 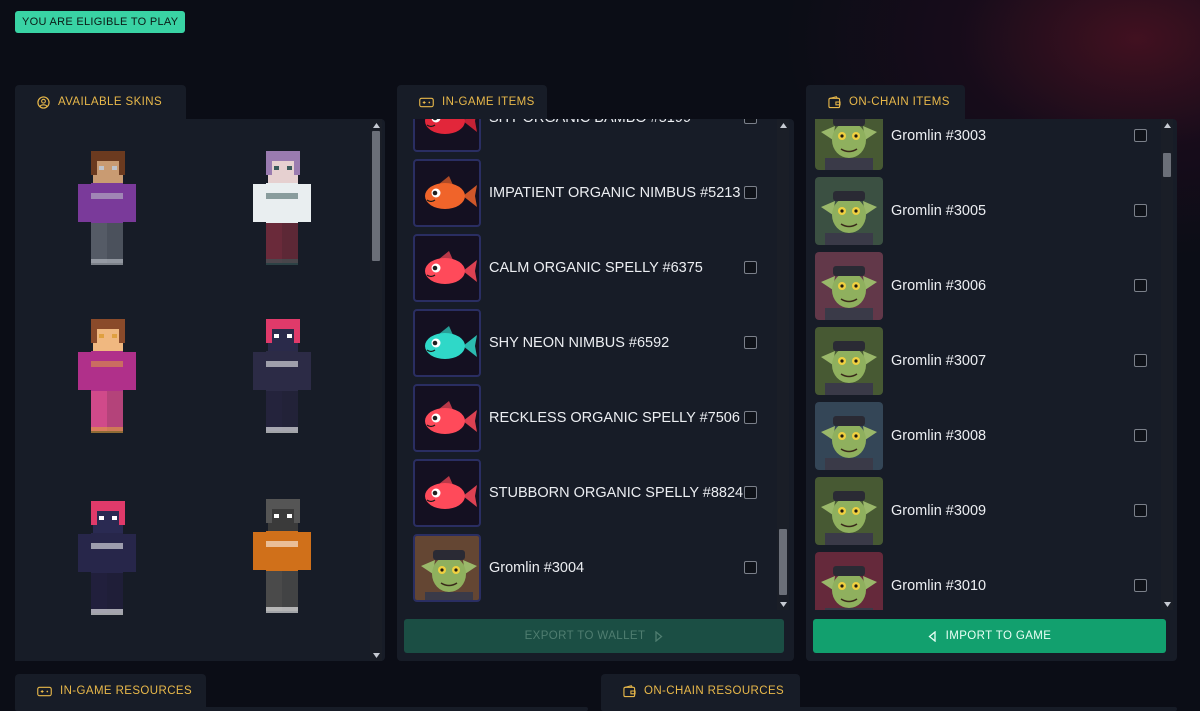 I want to click on item-name: CALM ORGANIC SPELLY #6375, so click(x=596, y=267).